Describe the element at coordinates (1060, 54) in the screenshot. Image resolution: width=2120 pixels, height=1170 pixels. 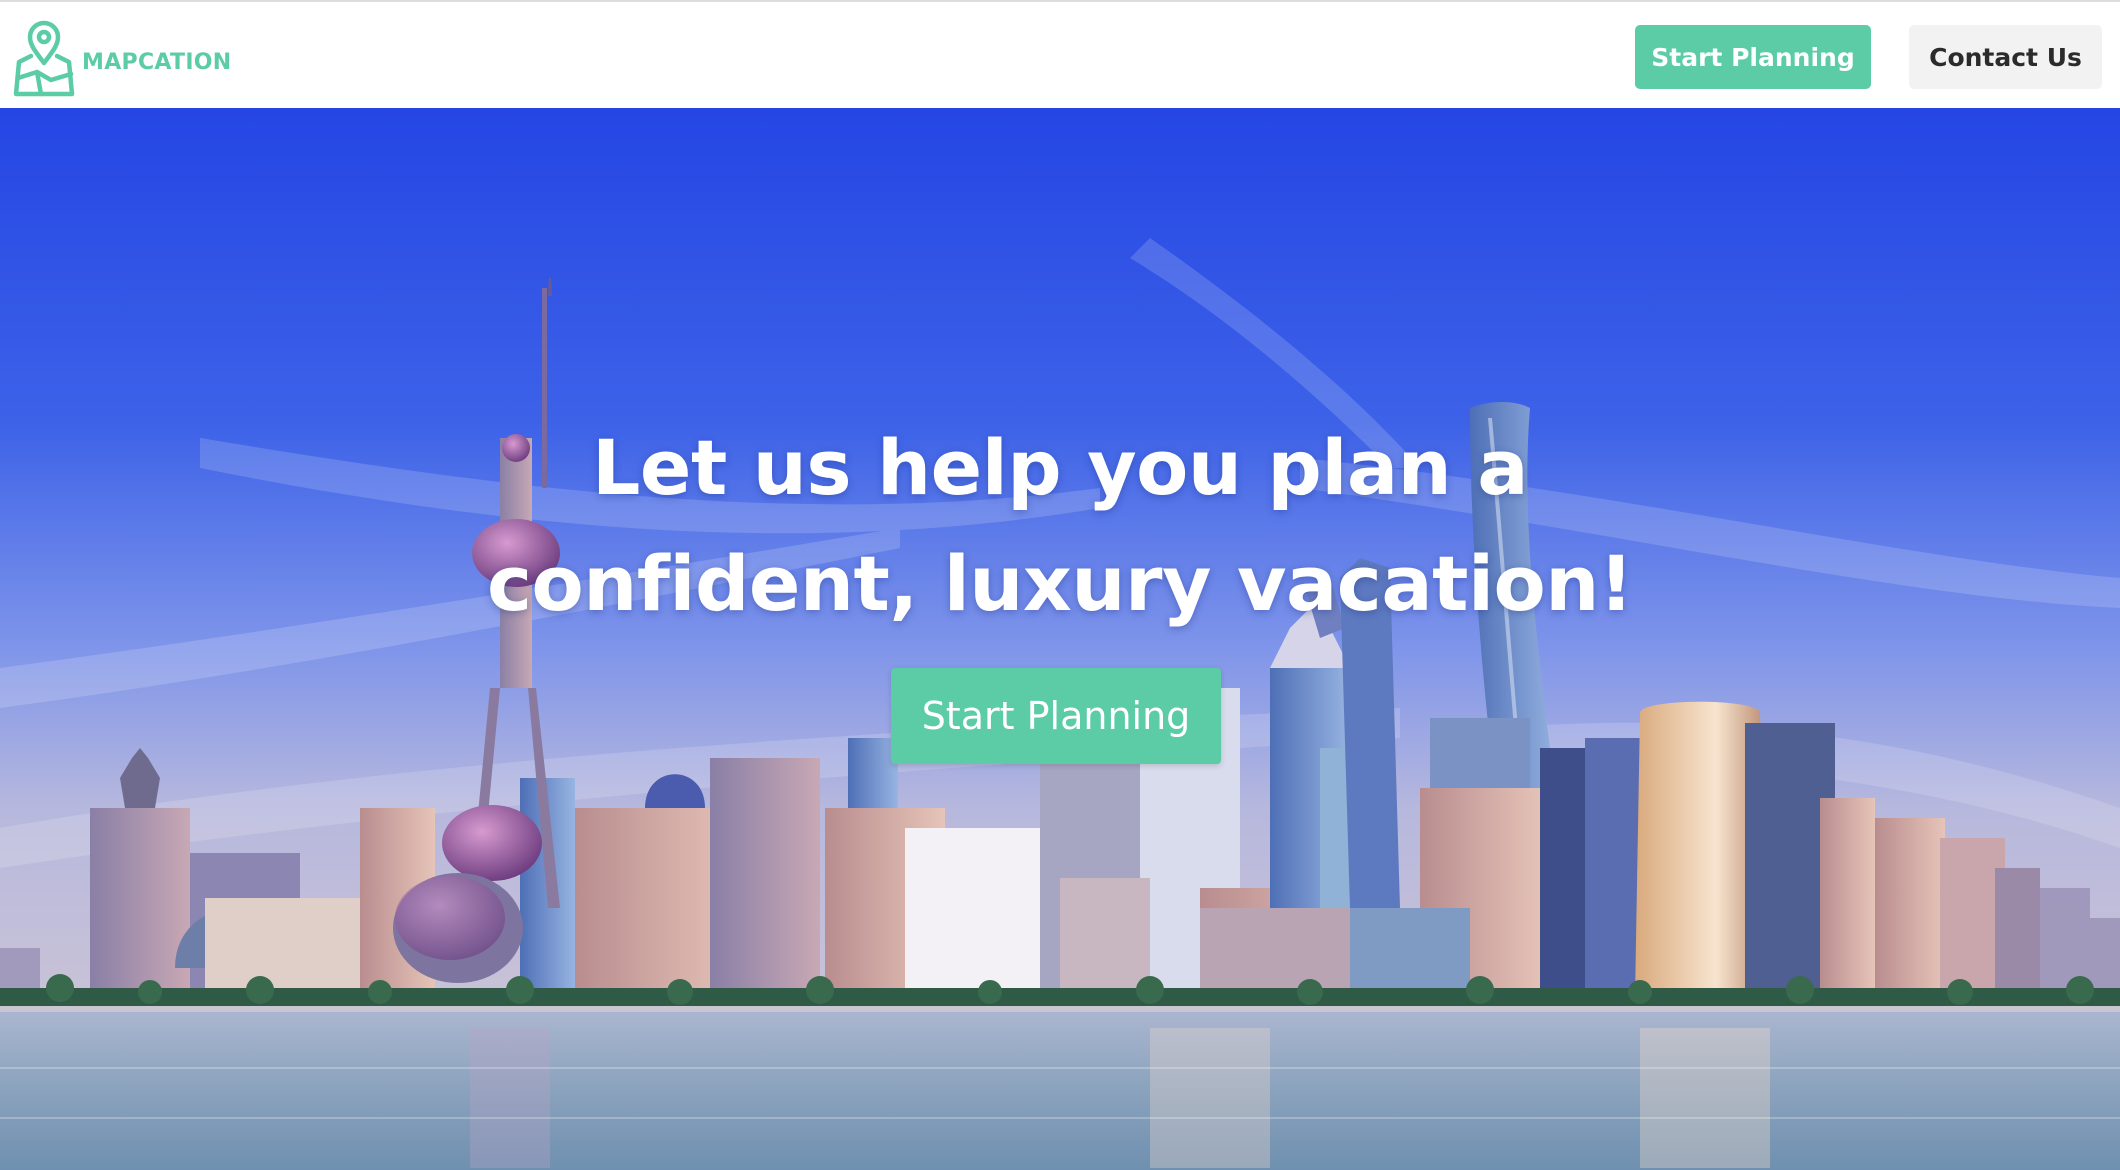
I see `top-navbar: MAPCATION Start Planning Contact Us` at that location.